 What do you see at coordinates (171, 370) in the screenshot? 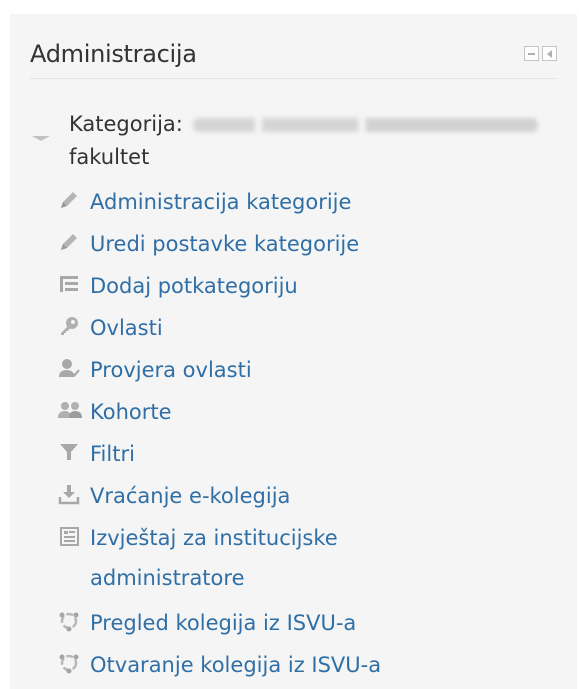
I see `item-label: Provjera ovlasti` at bounding box center [171, 370].